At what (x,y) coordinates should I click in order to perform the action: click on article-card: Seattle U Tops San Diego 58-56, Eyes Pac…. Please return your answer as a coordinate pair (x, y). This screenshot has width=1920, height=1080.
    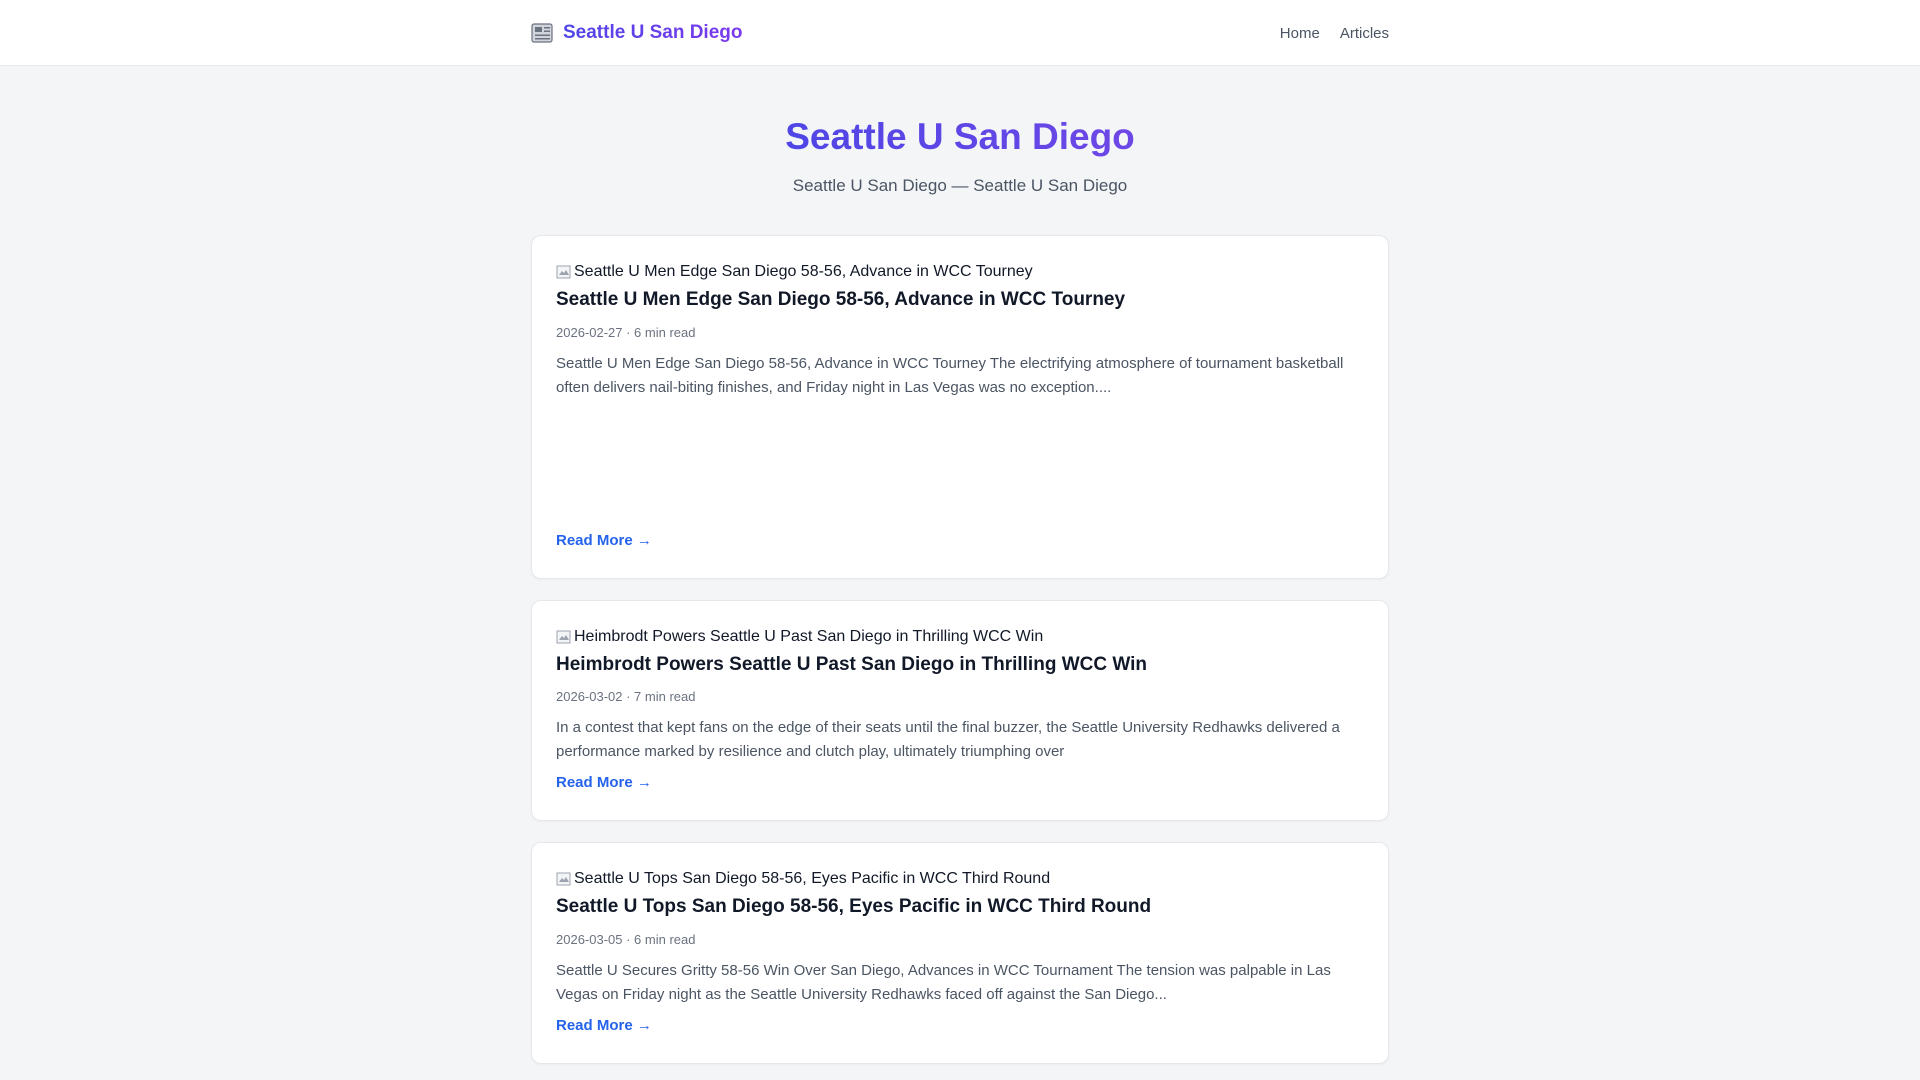
    Looking at the image, I should click on (960, 953).